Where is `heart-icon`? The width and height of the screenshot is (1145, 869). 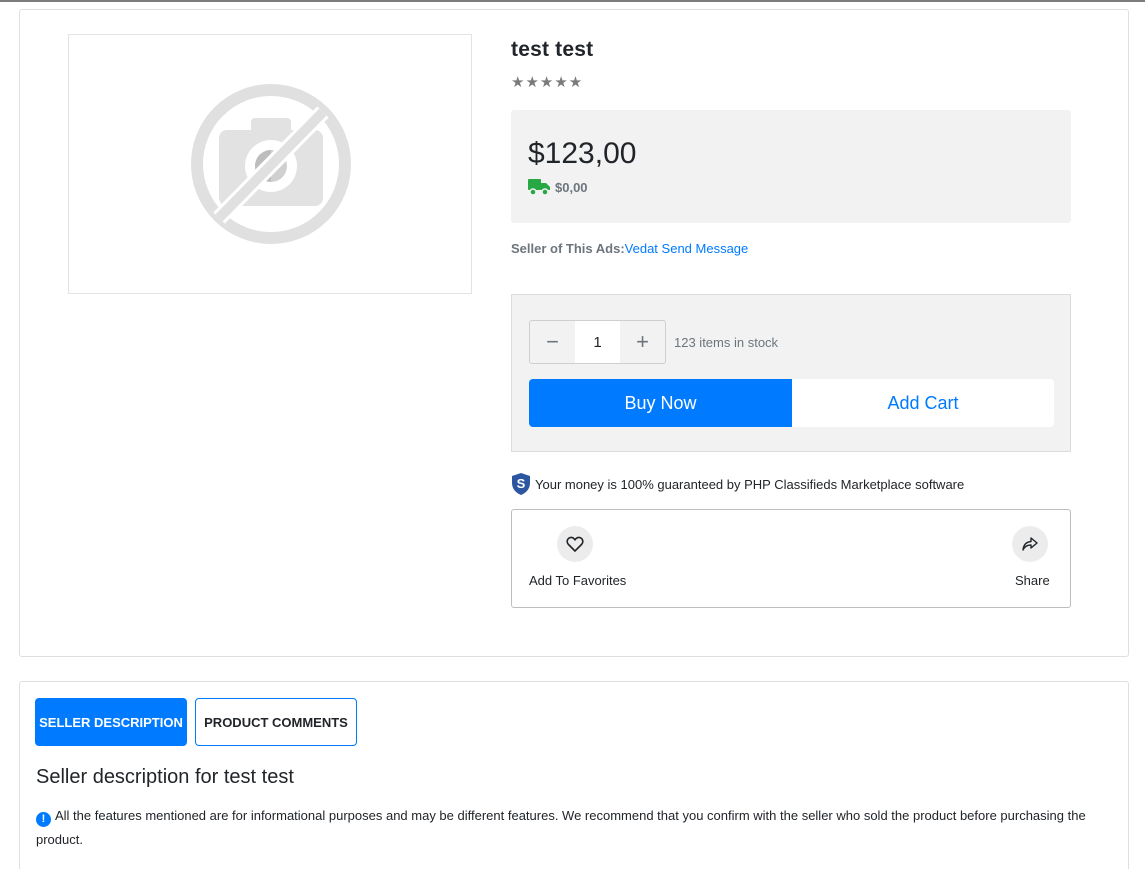
heart-icon is located at coordinates (575, 544).